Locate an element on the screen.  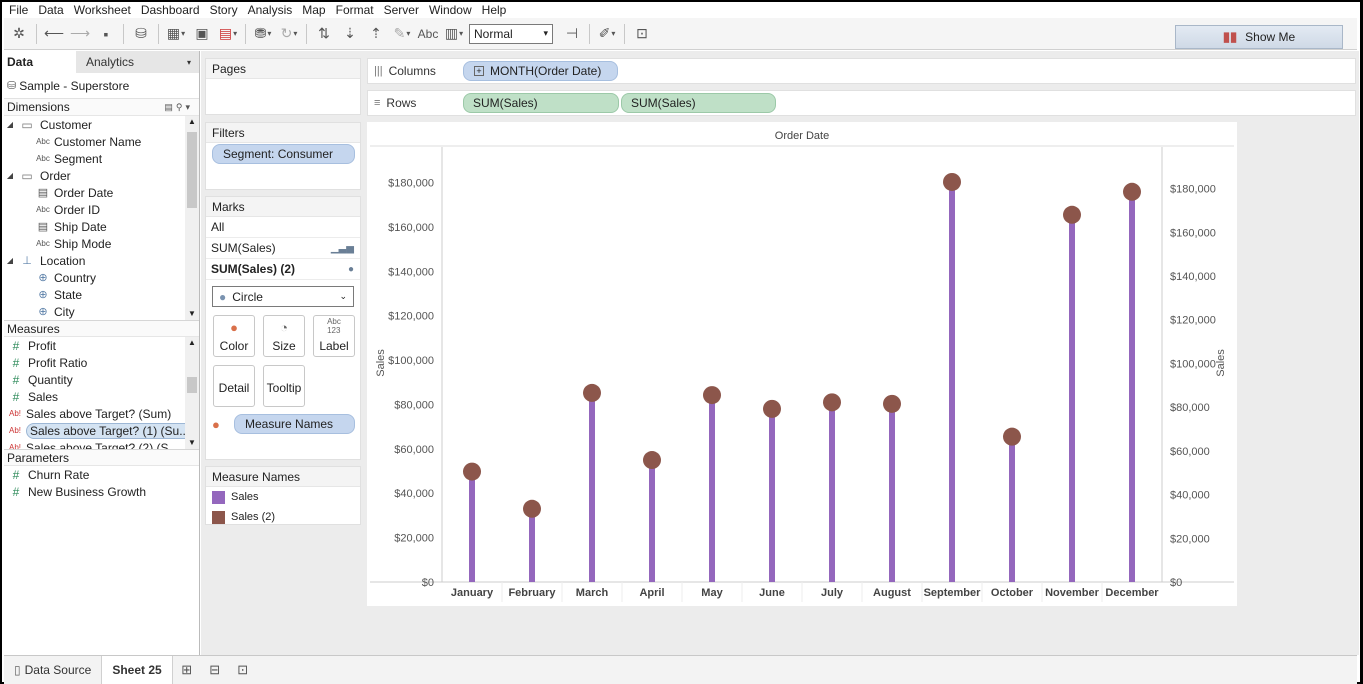
new-dashboard-icon: ⊟ is located at coordinates (215, 670).